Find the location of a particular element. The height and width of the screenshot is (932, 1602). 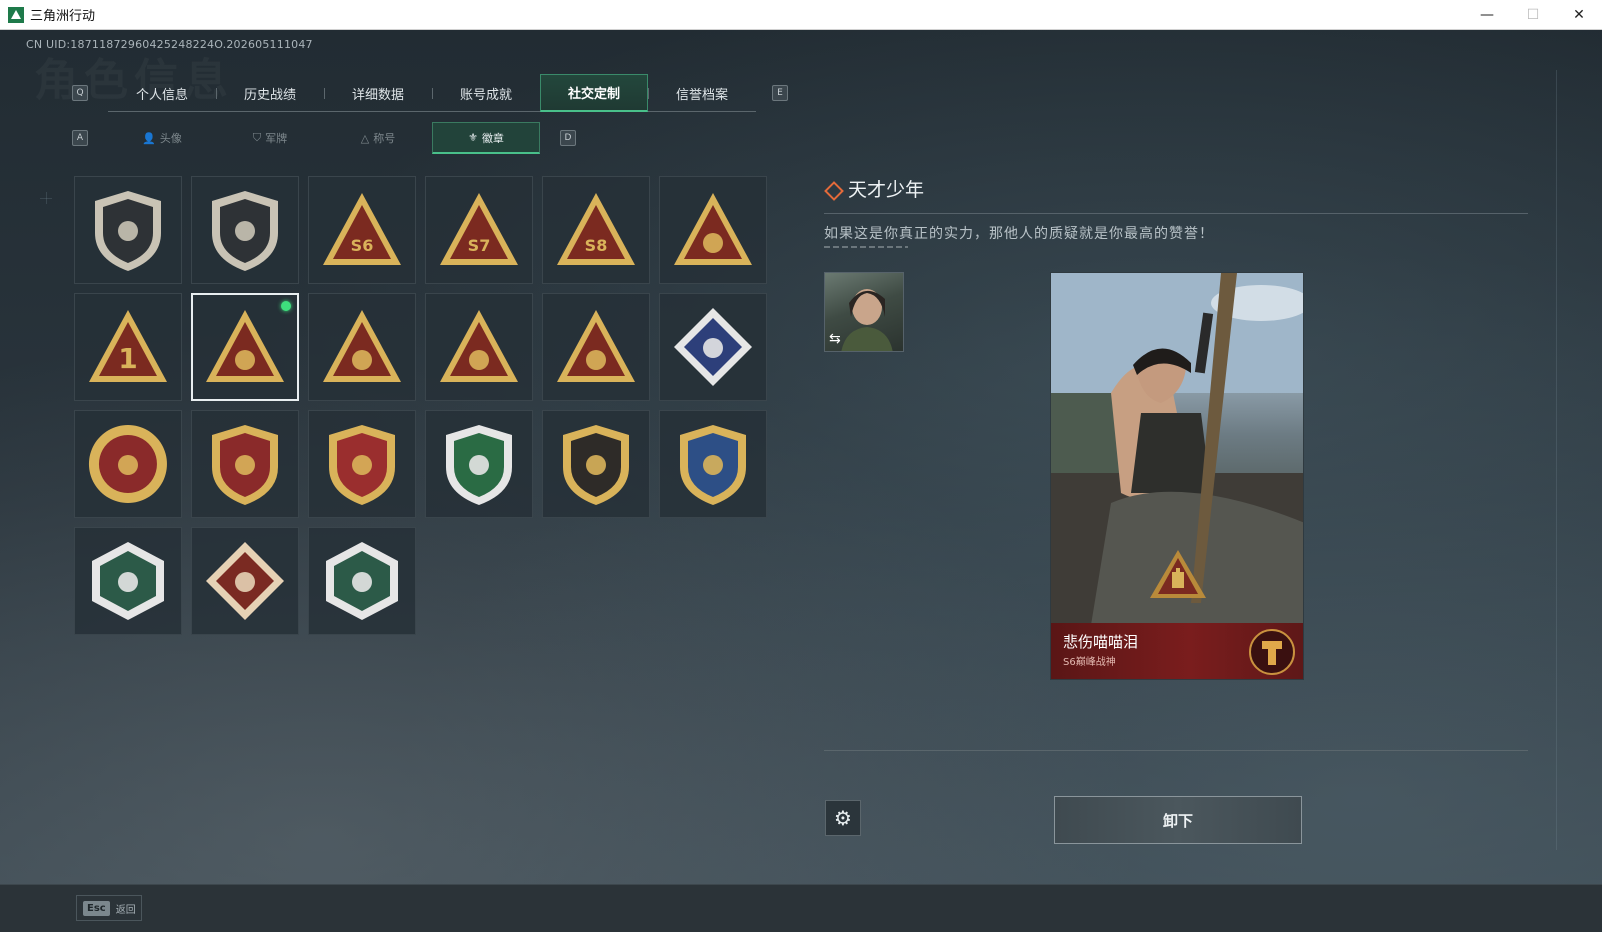

sub-tab: △ 称号 is located at coordinates (378, 138).